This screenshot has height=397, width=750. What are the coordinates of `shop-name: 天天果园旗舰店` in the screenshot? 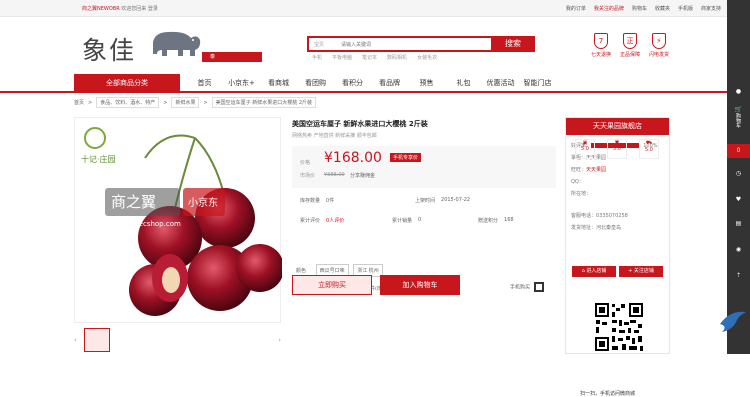 It's located at (617, 126).